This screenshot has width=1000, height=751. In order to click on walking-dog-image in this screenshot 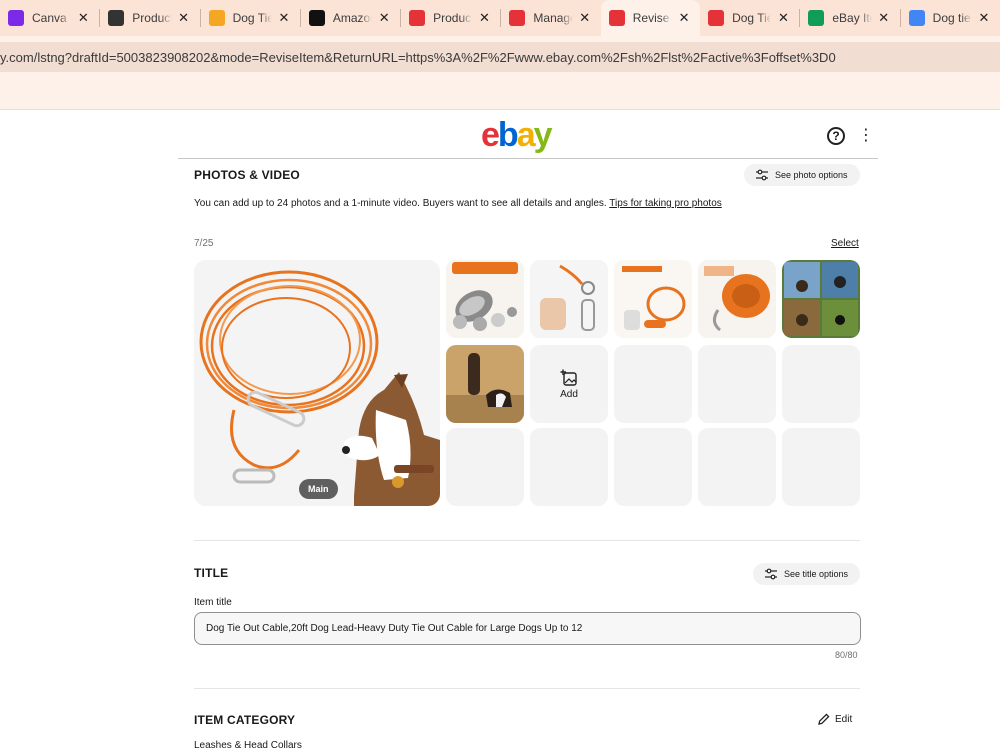, I will do `click(485, 384)`.